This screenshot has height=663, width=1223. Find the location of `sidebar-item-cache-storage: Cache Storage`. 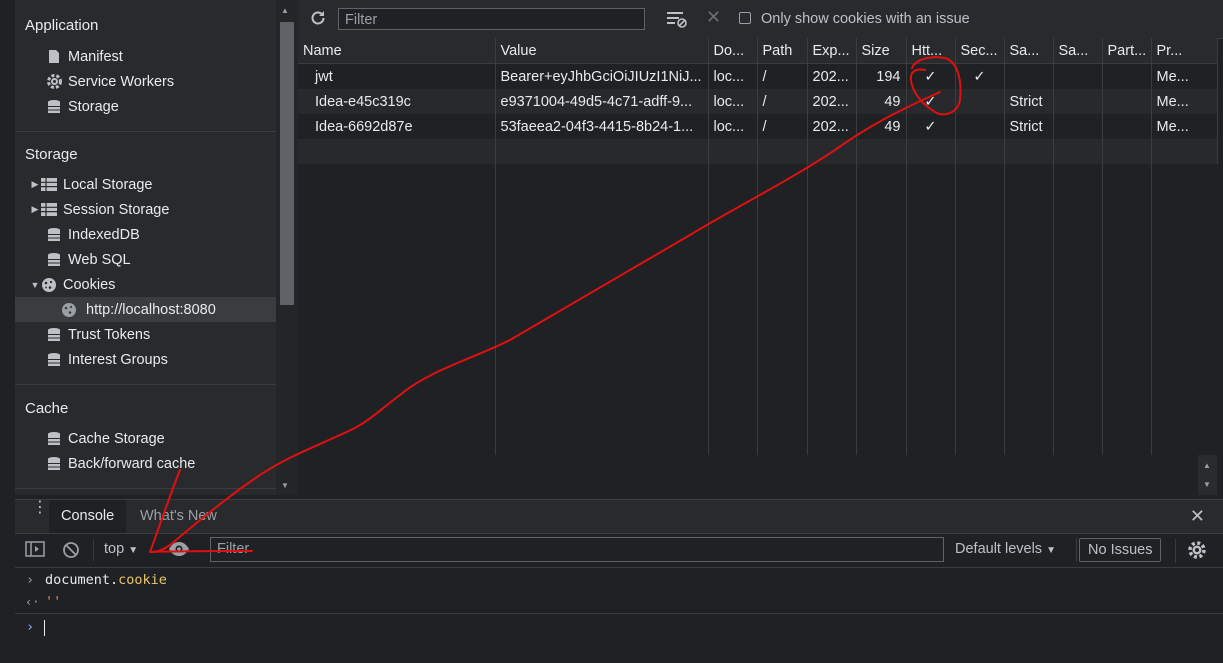

sidebar-item-cache-storage: Cache Storage is located at coordinates (145, 438).